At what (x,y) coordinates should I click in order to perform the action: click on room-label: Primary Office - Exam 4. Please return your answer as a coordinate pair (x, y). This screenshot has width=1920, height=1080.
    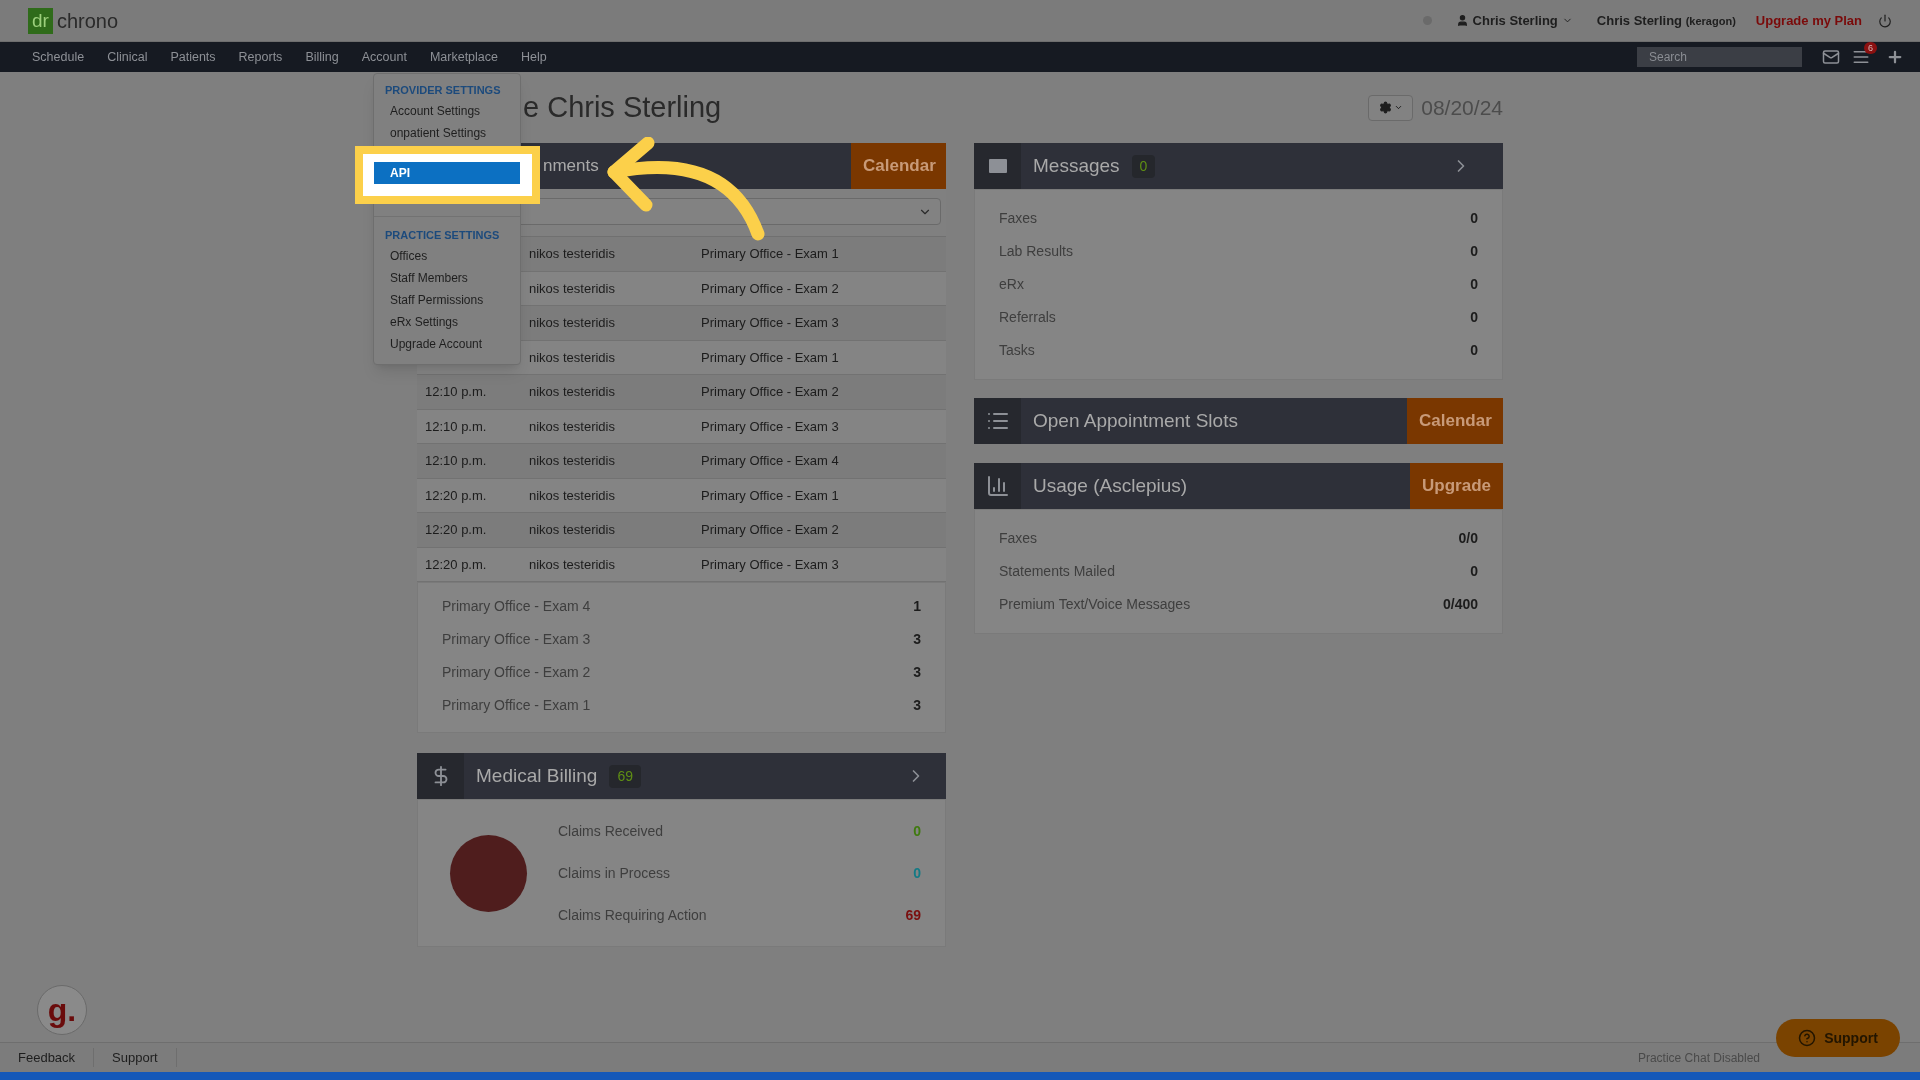
    Looking at the image, I should click on (516, 606).